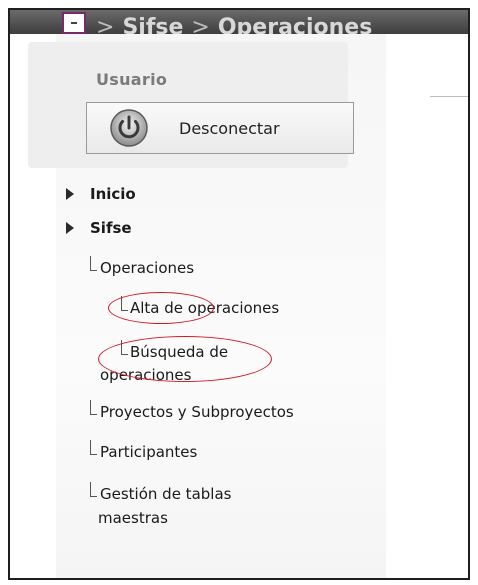  Describe the element at coordinates (197, 412) in the screenshot. I see `tree-item-proyectos-subproyectos: Proyectos y Subproyectos` at that location.